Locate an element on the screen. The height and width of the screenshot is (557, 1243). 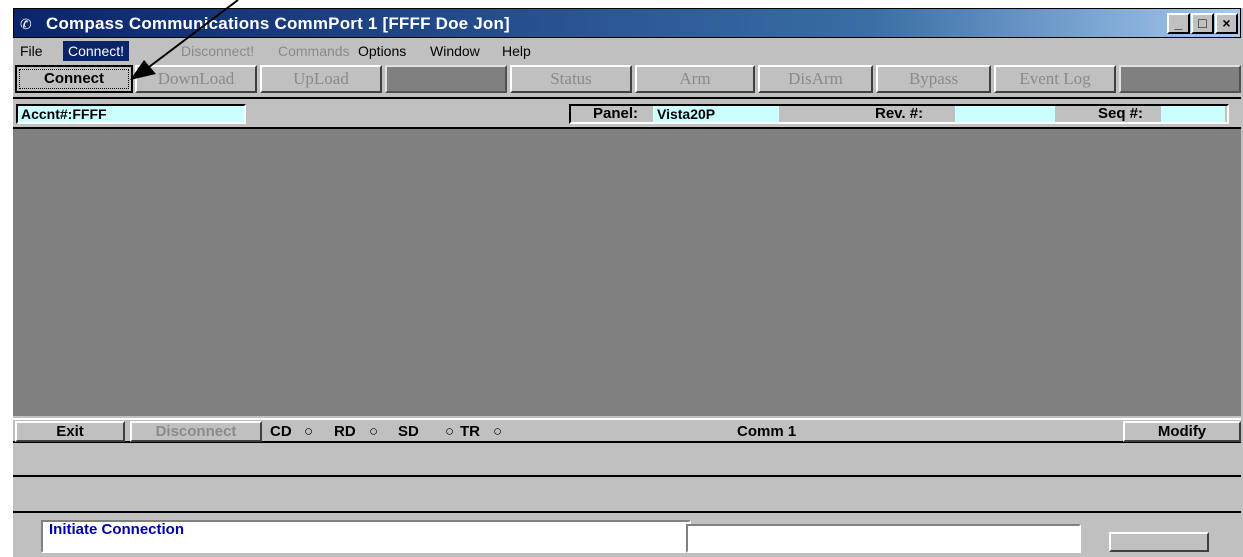
seq-value is located at coordinates (1193, 114).